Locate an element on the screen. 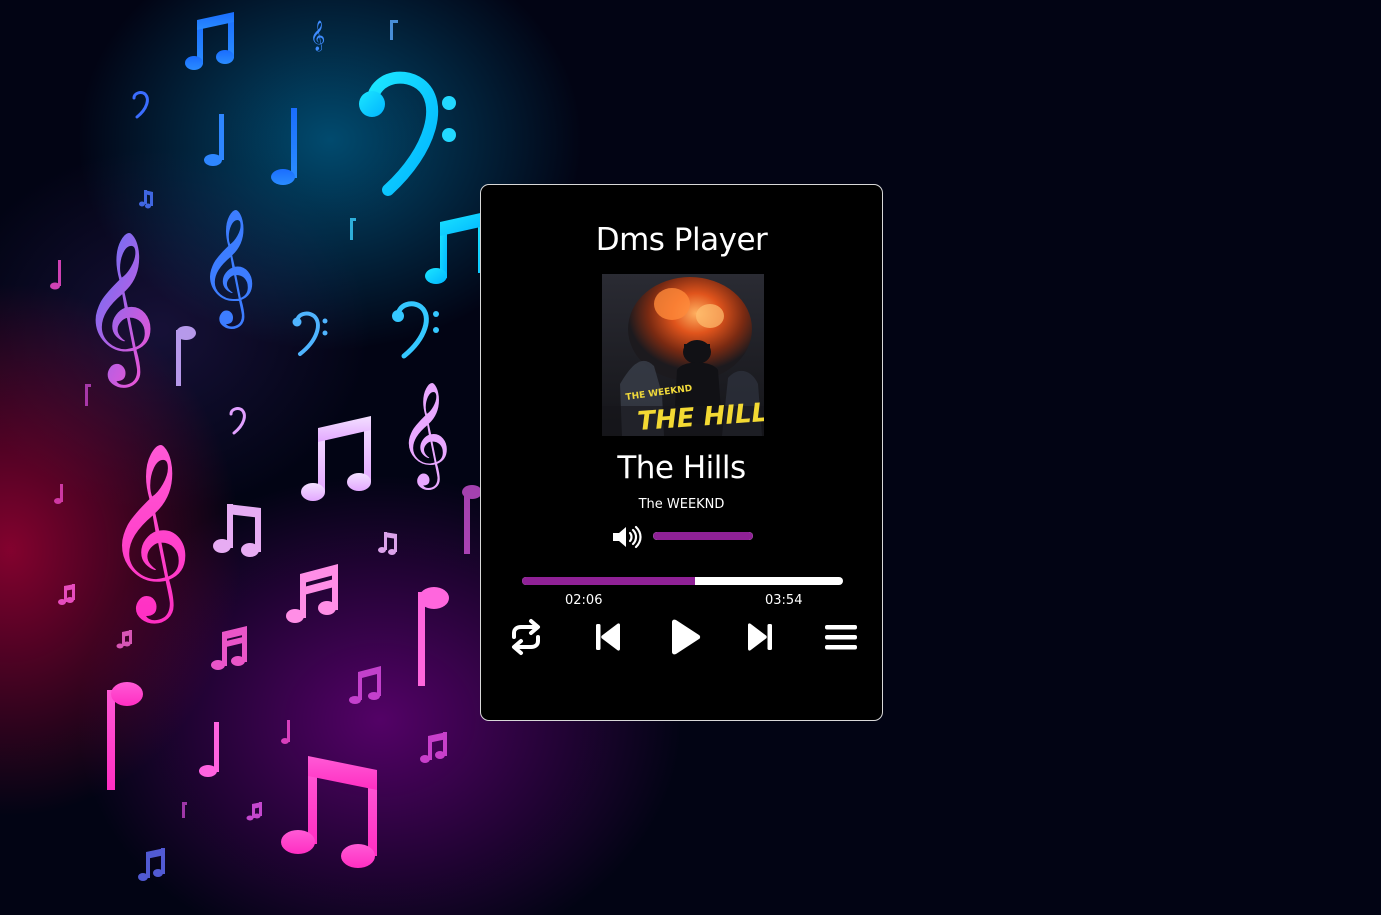  next-button is located at coordinates (761, 637).